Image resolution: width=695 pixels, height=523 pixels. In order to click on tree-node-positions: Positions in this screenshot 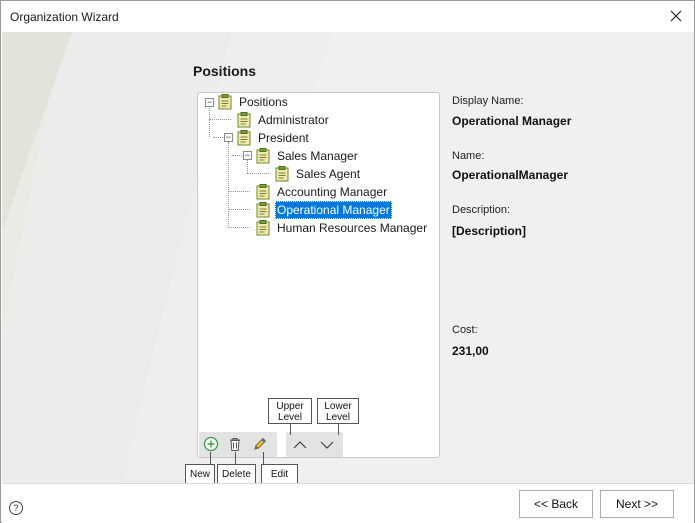, I will do `click(254, 102)`.